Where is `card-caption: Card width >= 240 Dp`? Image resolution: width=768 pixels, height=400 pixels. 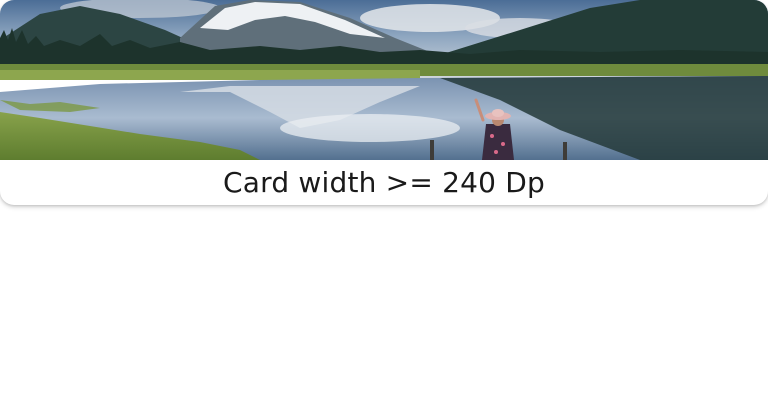
card-caption: Card width >= 240 Dp is located at coordinates (384, 182).